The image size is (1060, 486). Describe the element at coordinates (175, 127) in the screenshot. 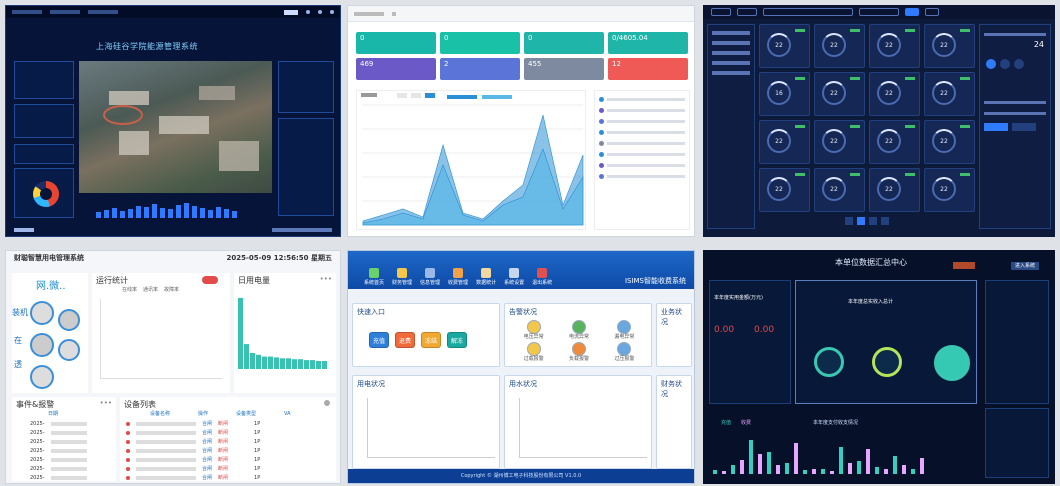

I see `campus-aerial-map` at that location.